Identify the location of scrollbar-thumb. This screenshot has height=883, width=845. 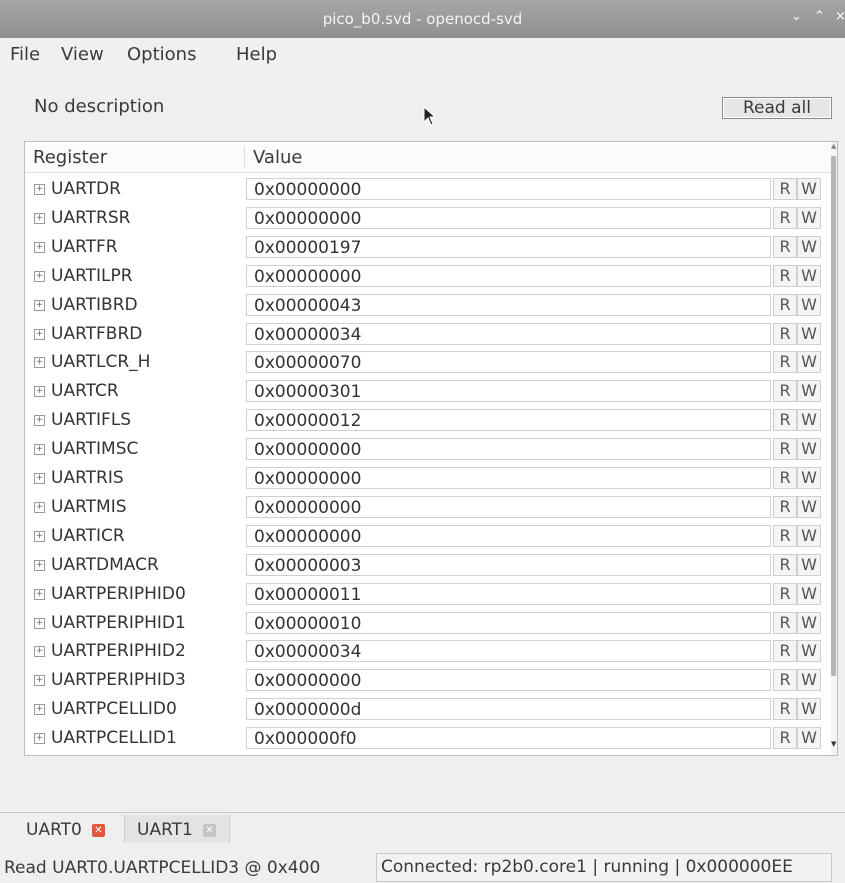
(833, 416).